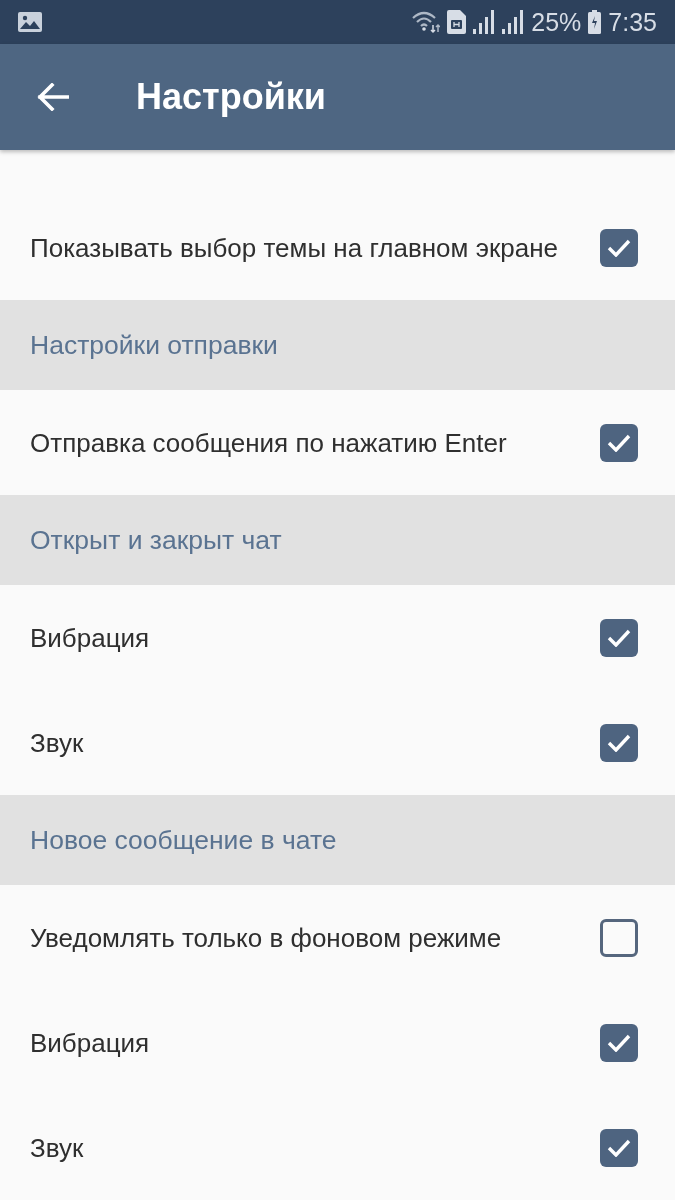 Image resolution: width=675 pixels, height=1200 pixels. Describe the element at coordinates (269, 442) in the screenshot. I see `setting-label: Отправка сообщения по нажатию Enter` at that location.